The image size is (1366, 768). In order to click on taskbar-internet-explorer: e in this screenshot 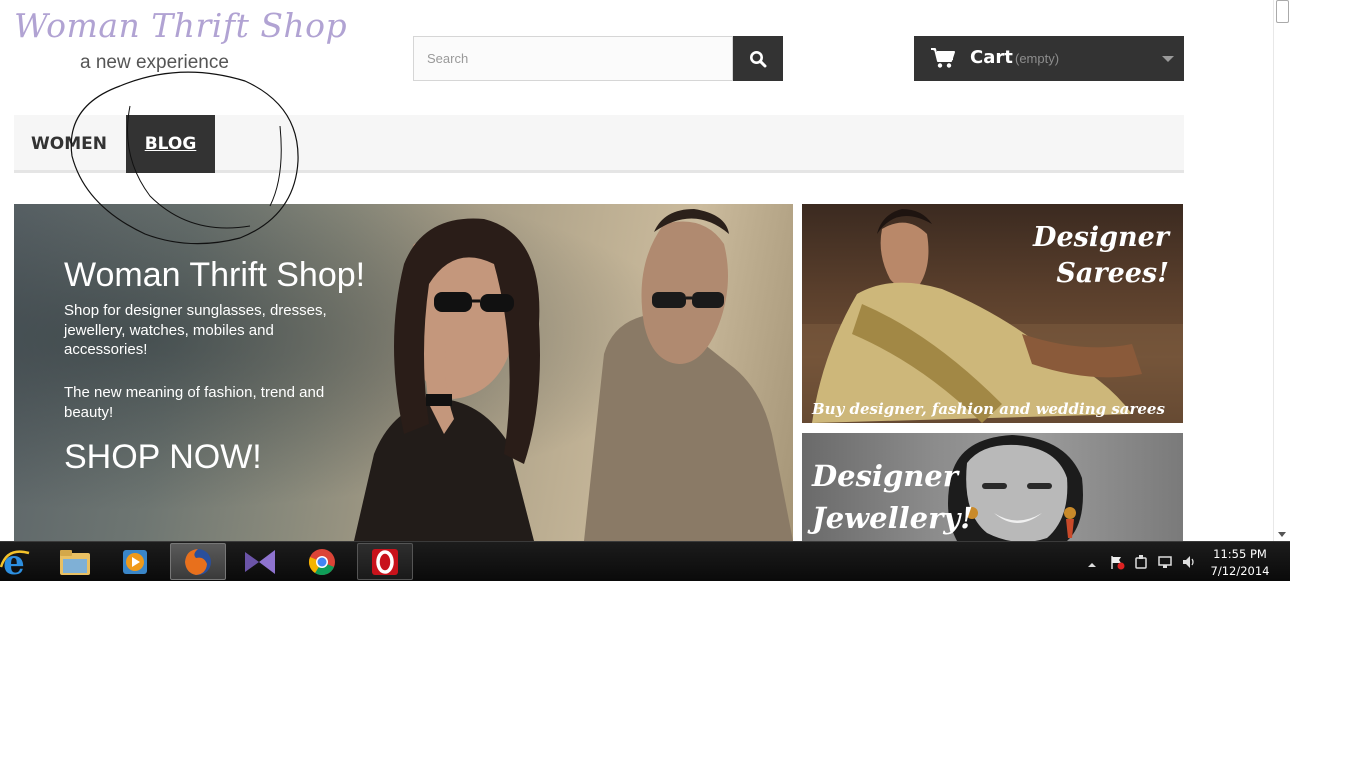, I will do `click(21, 561)`.